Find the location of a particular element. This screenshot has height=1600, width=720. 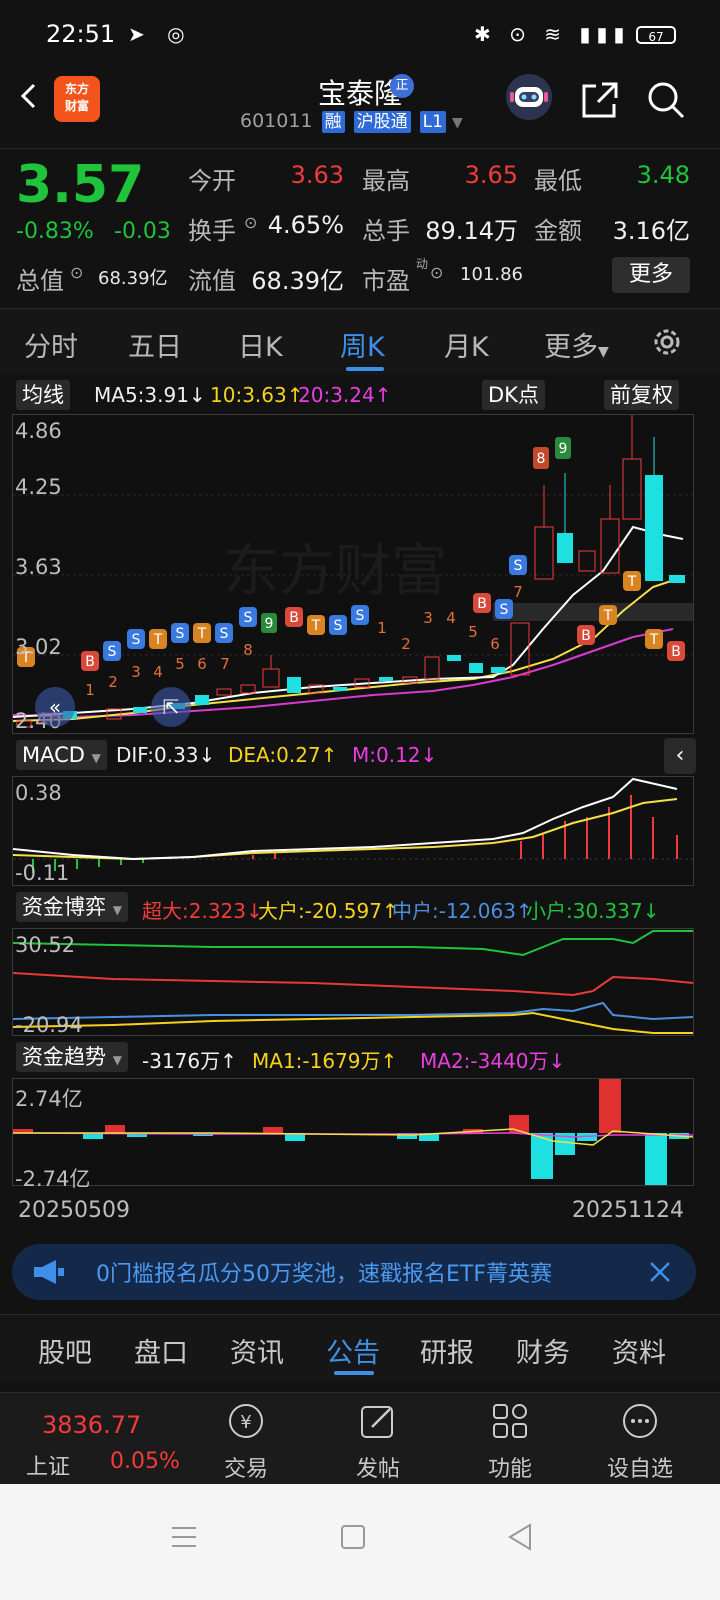

watermark: 东方财富 is located at coordinates (335, 571).